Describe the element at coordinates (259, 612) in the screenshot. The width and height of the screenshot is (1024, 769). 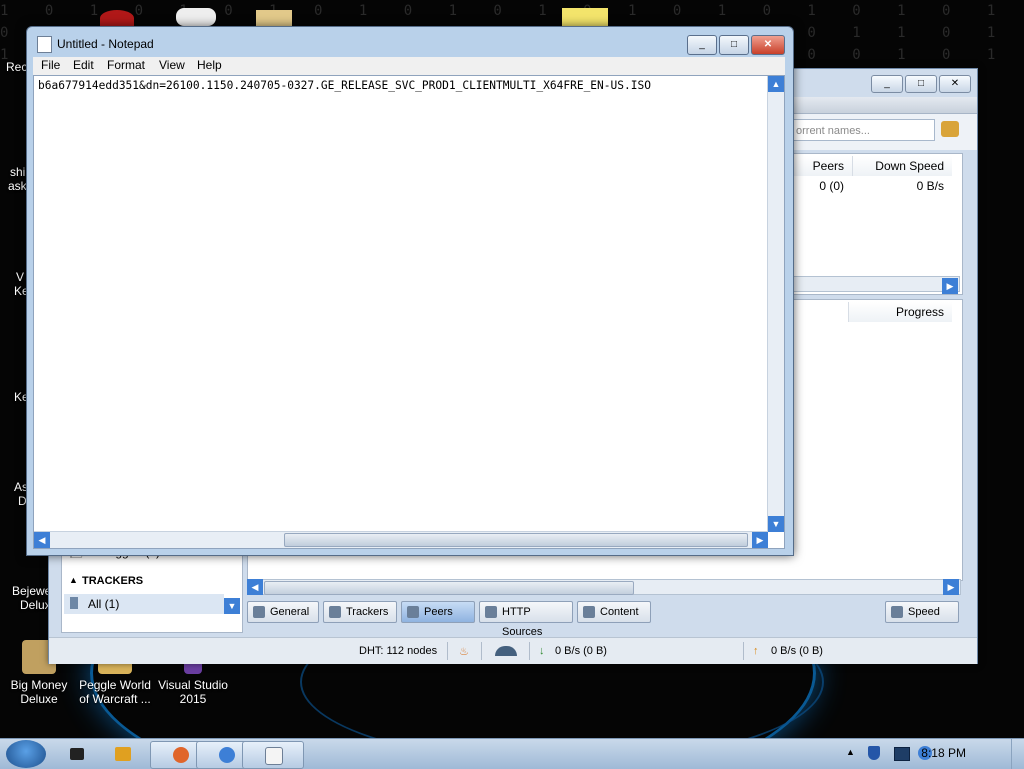
I see `general-icon` at that location.